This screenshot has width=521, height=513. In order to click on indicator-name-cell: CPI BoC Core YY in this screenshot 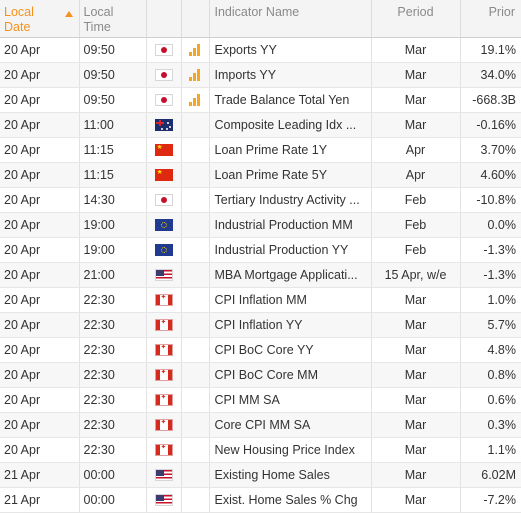, I will do `click(290, 350)`.